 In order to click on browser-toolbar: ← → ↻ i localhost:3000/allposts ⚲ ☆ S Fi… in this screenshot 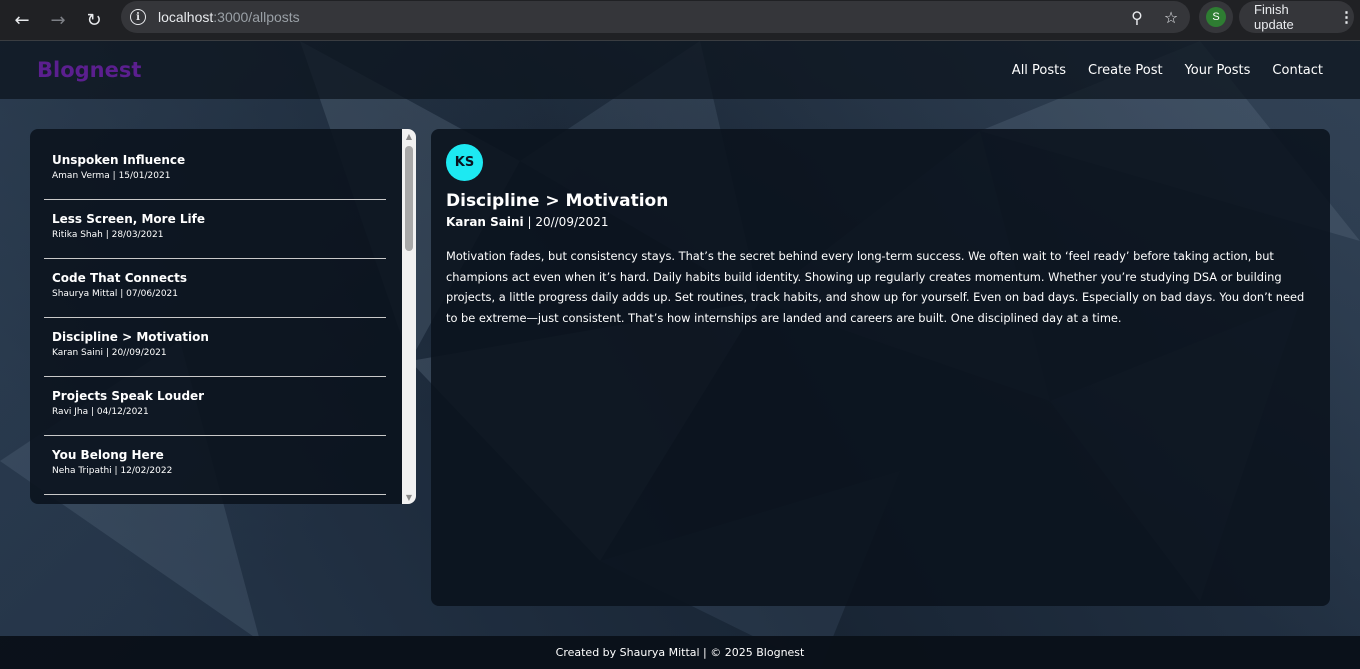, I will do `click(680, 20)`.